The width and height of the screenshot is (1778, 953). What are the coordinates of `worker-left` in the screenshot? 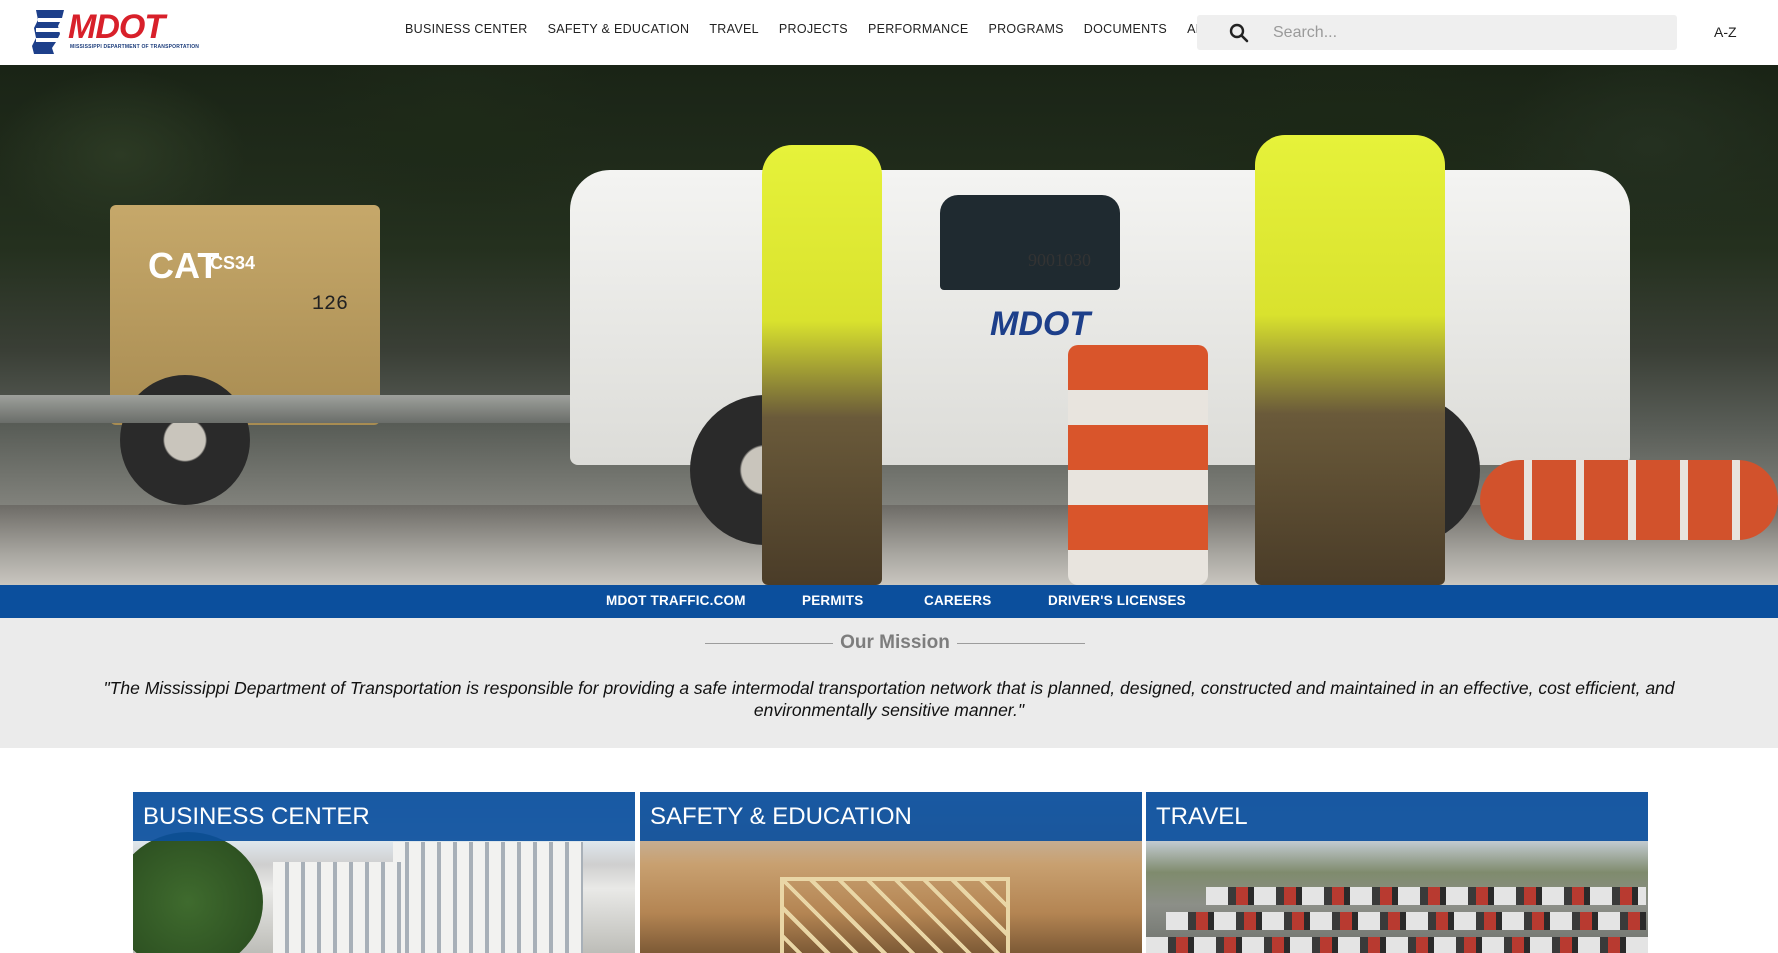 It's located at (822, 365).